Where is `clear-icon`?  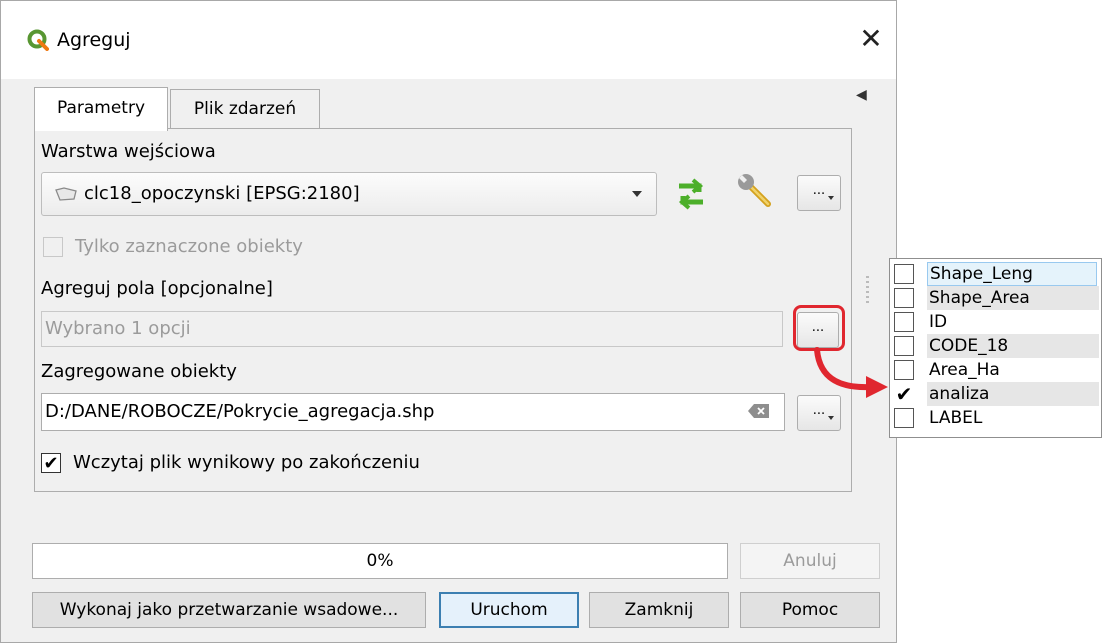 clear-icon is located at coordinates (759, 411).